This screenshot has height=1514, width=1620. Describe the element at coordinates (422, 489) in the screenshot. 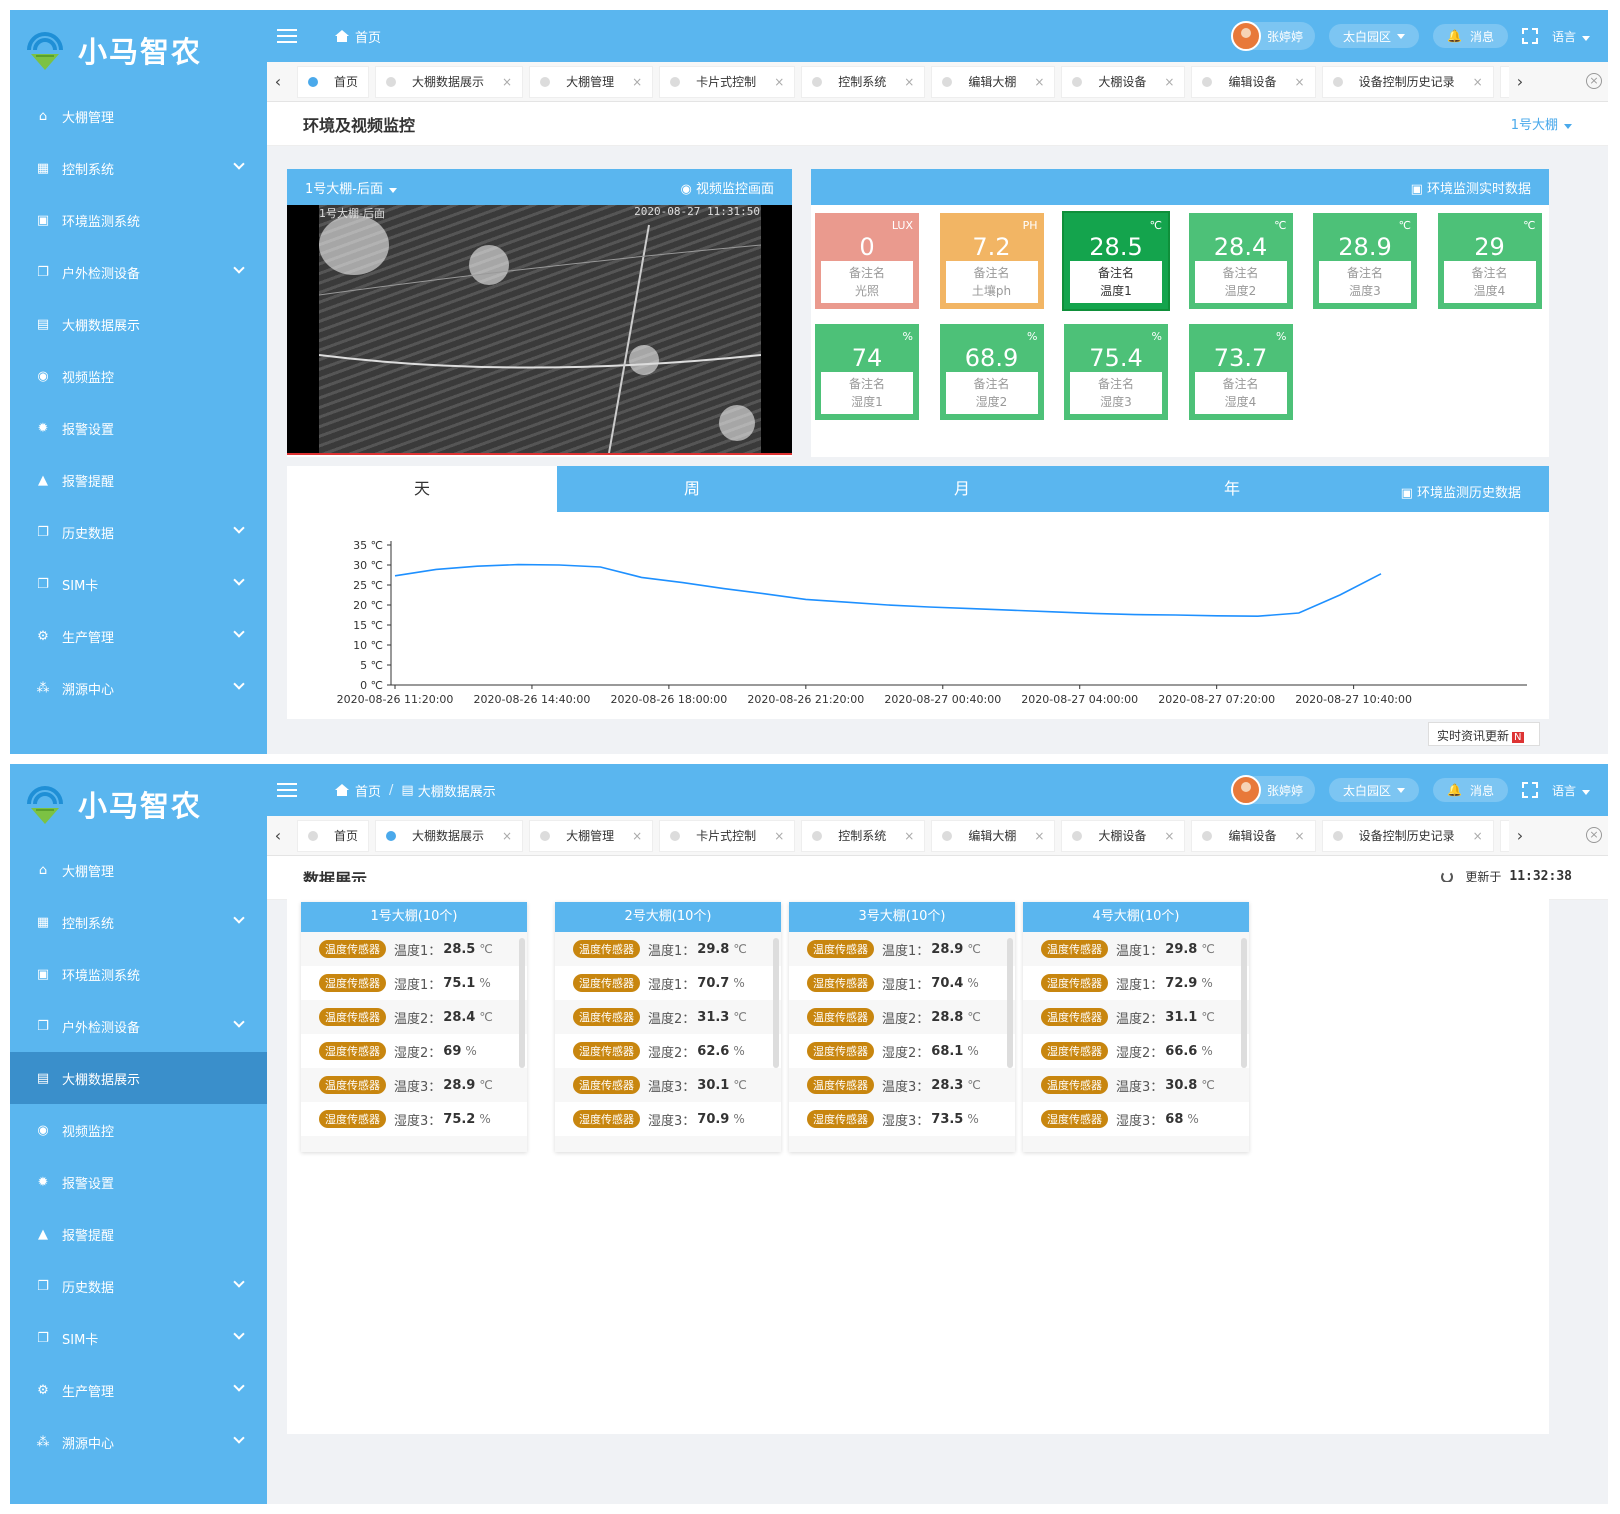

I see `history-tab-day: 天` at that location.